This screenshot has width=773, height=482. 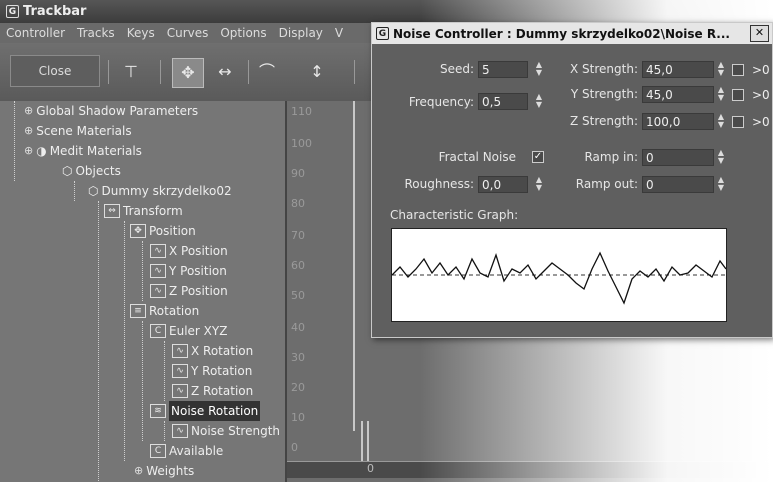 I want to click on time-marker, so click(x=362, y=441).